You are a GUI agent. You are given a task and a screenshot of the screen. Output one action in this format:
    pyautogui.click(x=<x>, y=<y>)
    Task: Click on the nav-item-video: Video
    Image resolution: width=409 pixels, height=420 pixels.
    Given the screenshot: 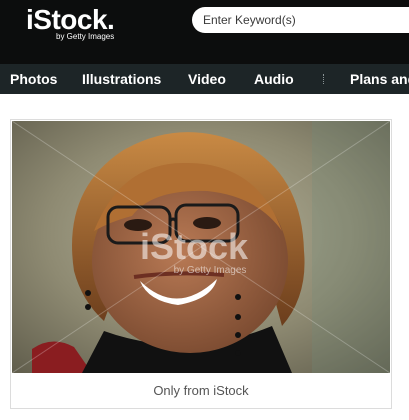 What is the action you would take?
    pyautogui.click(x=207, y=79)
    